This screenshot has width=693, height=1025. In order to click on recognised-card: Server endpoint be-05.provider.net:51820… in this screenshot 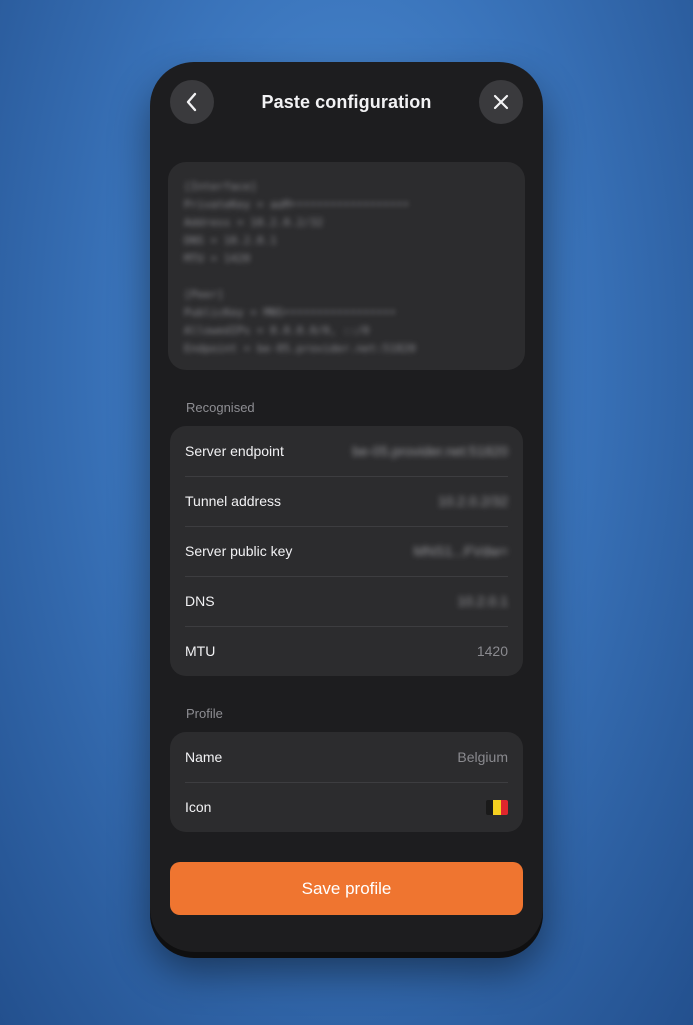, I will do `click(346, 551)`.